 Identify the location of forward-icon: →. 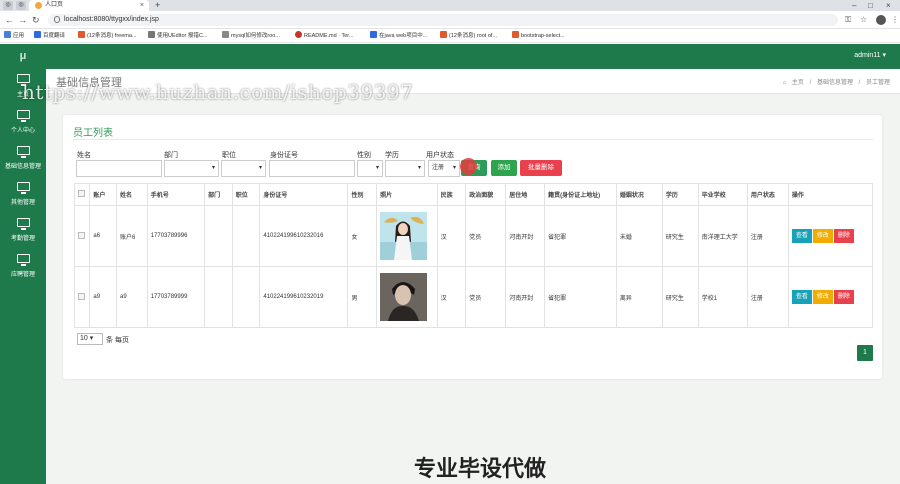
(22, 20).